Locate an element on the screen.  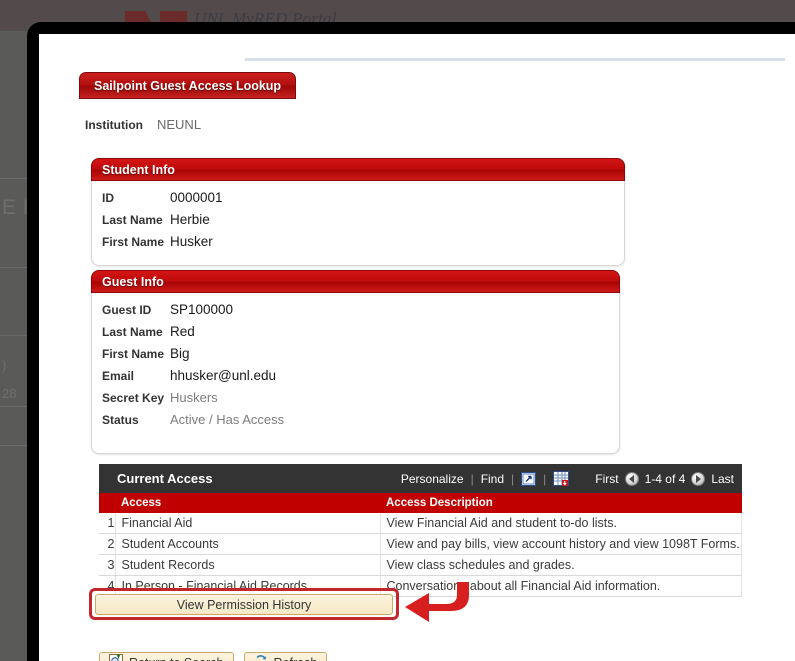
guest-secret-key-label: Secret Key is located at coordinates (133, 398).